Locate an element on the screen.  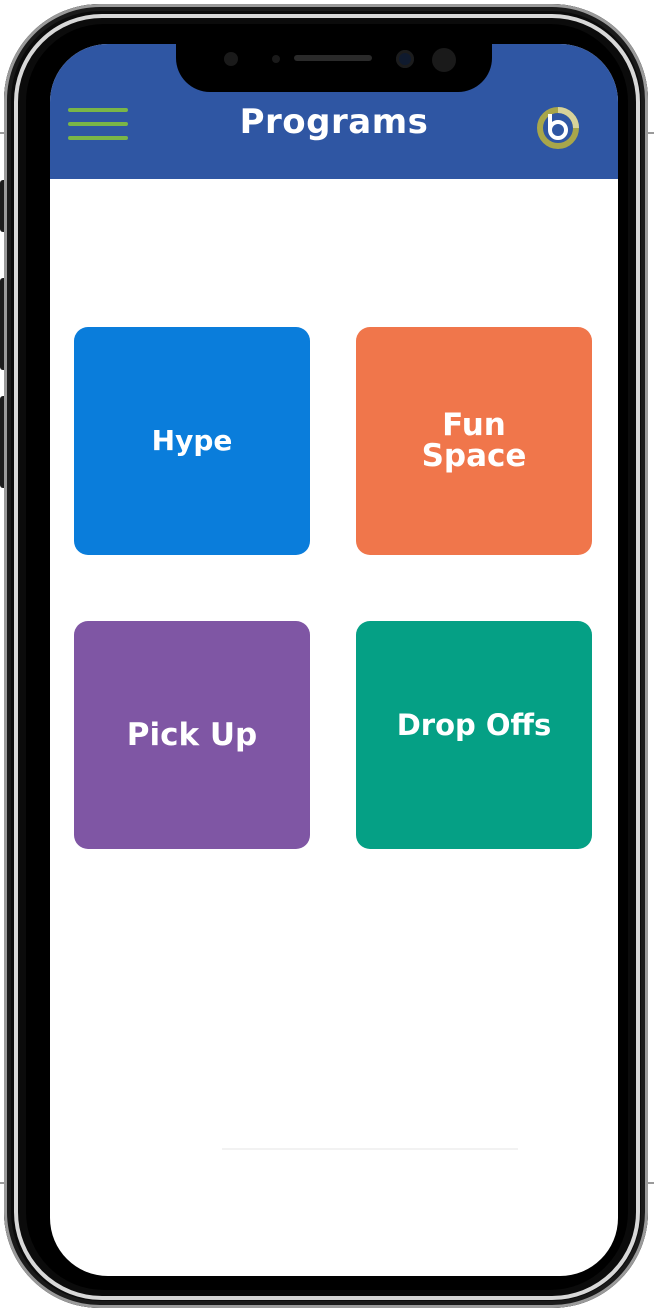
front-camera-icon is located at coordinates (405, 59).